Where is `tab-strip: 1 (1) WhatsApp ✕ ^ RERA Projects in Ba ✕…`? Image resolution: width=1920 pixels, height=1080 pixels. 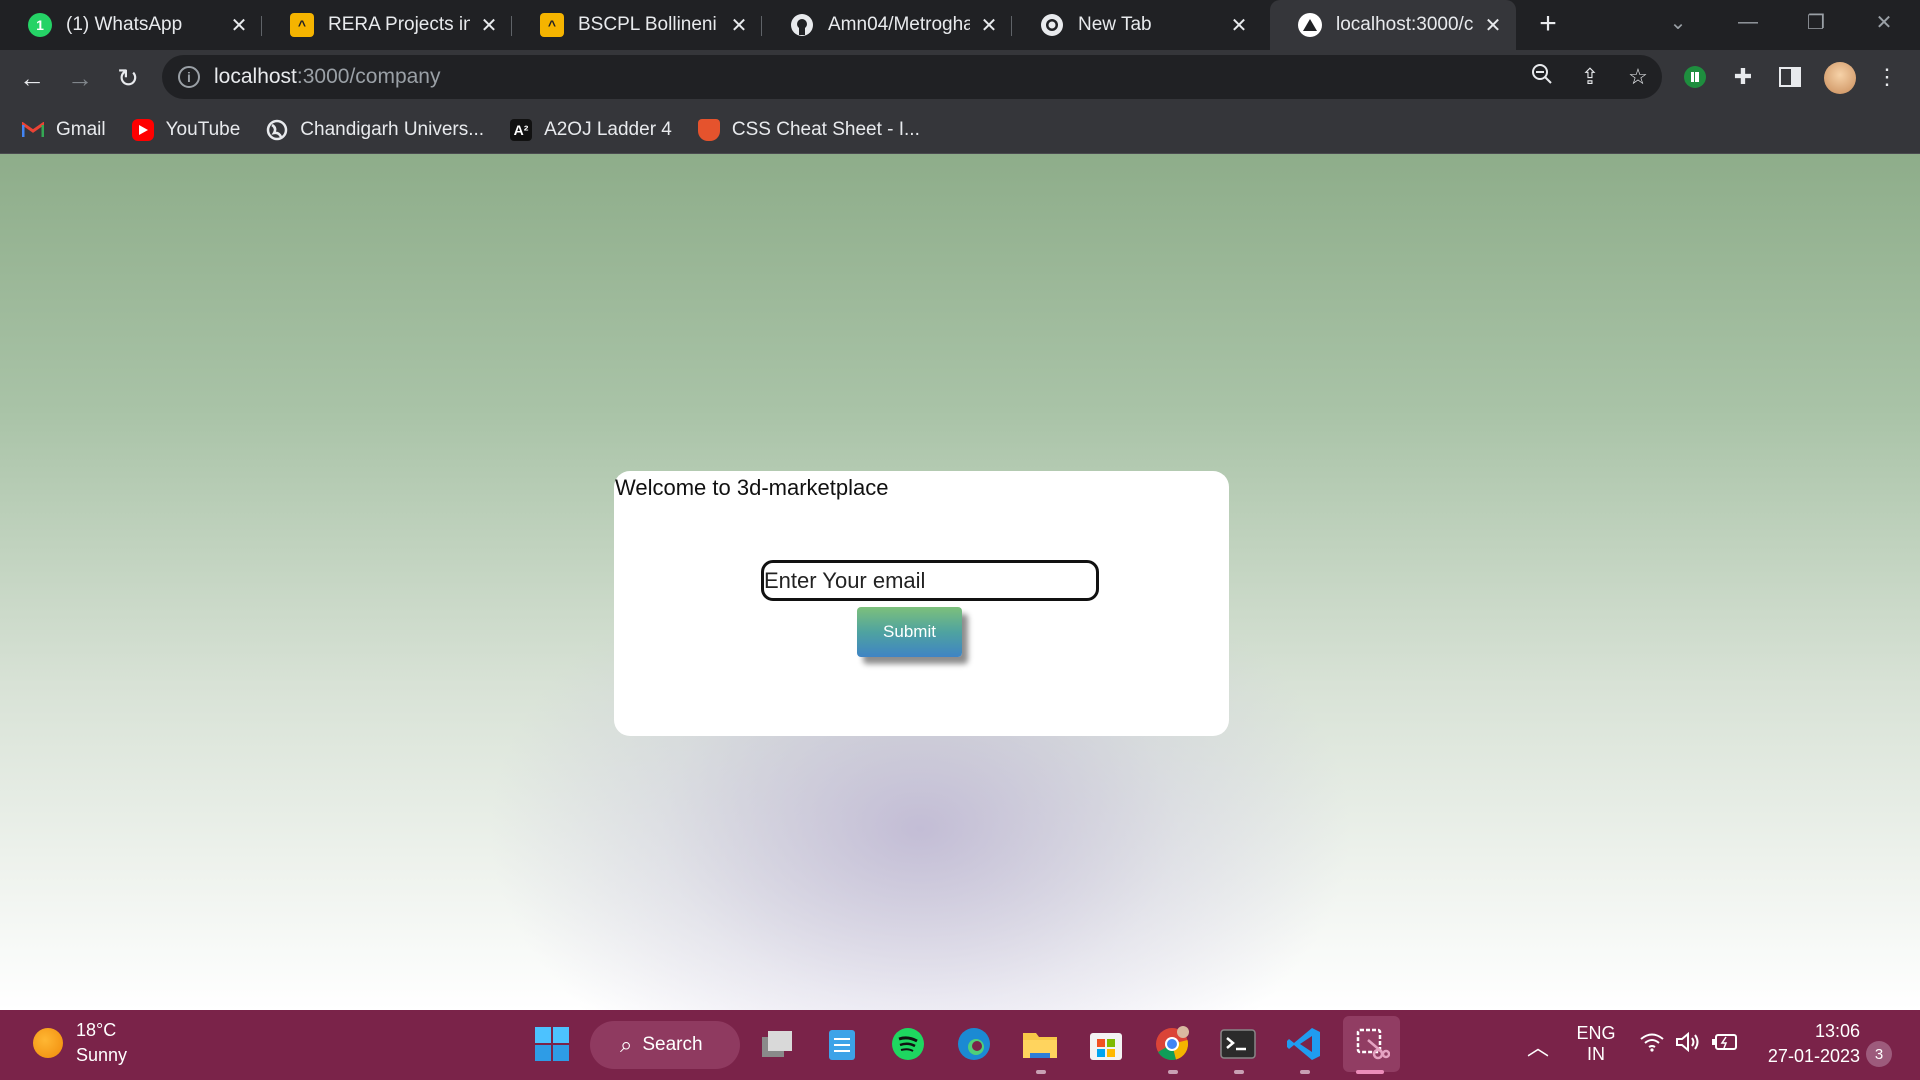 tab-strip: 1 (1) WhatsApp ✕ ^ RERA Projects in Ba ✕… is located at coordinates (960, 25).